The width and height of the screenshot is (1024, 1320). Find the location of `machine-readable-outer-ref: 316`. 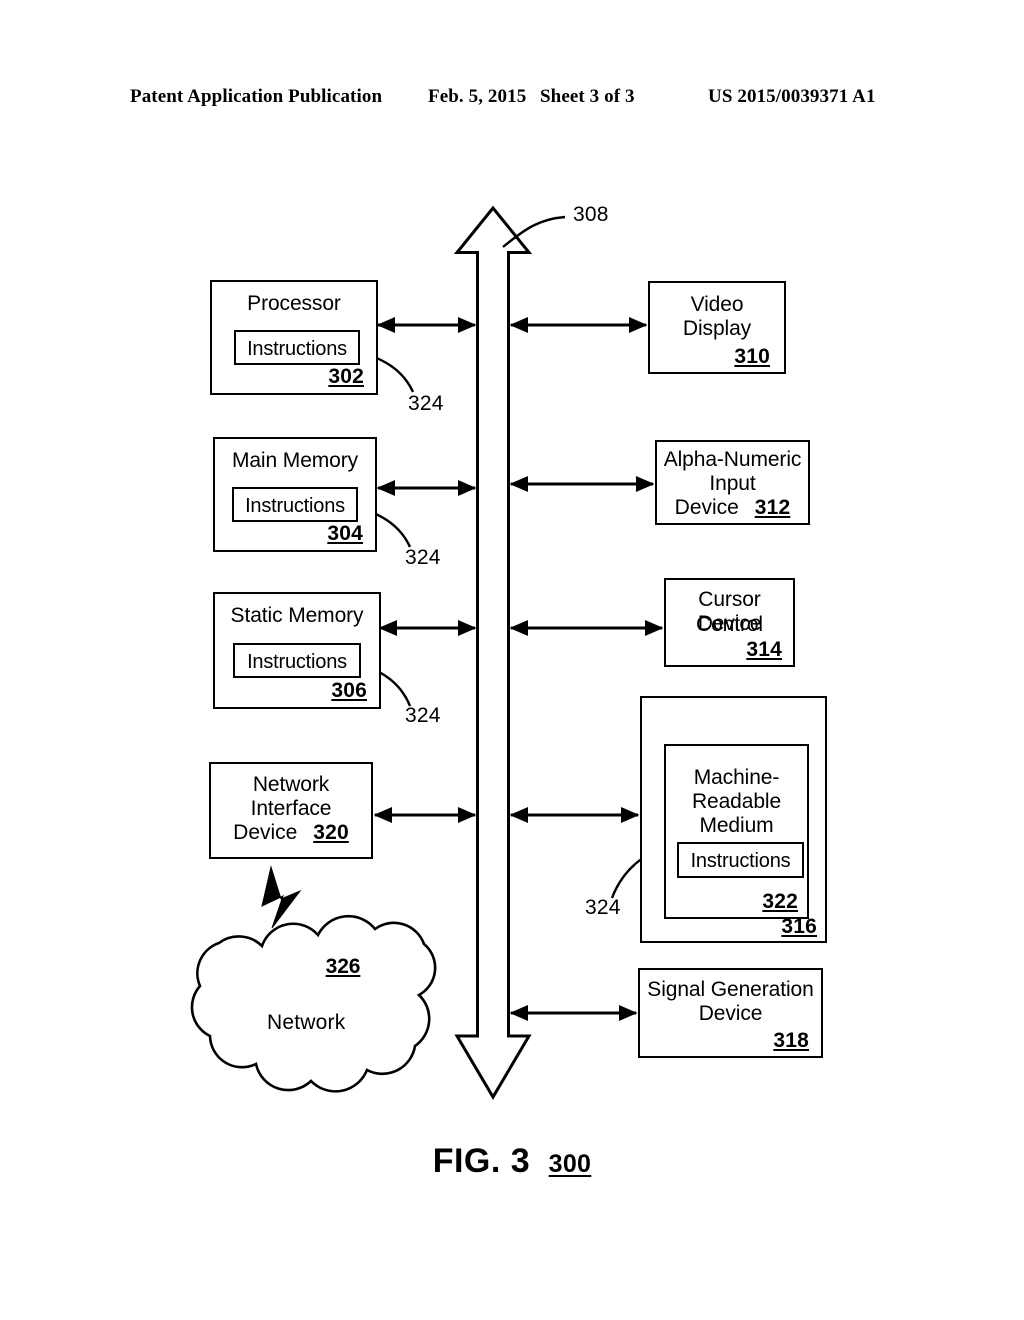

machine-readable-outer-ref: 316 is located at coordinates (799, 926).